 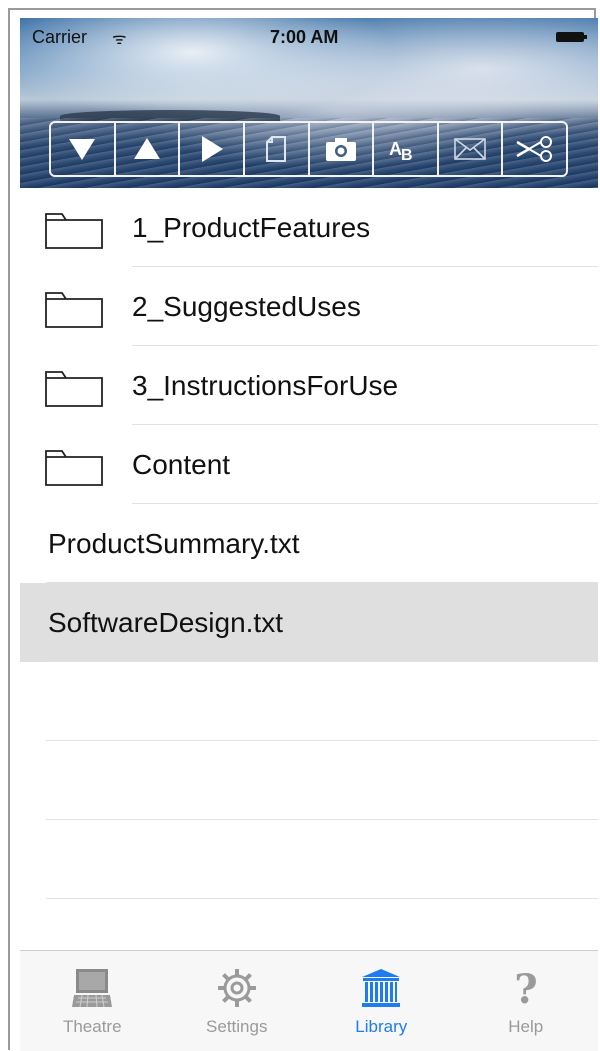 I want to click on carrier-label: Carrier, so click(x=60, y=37).